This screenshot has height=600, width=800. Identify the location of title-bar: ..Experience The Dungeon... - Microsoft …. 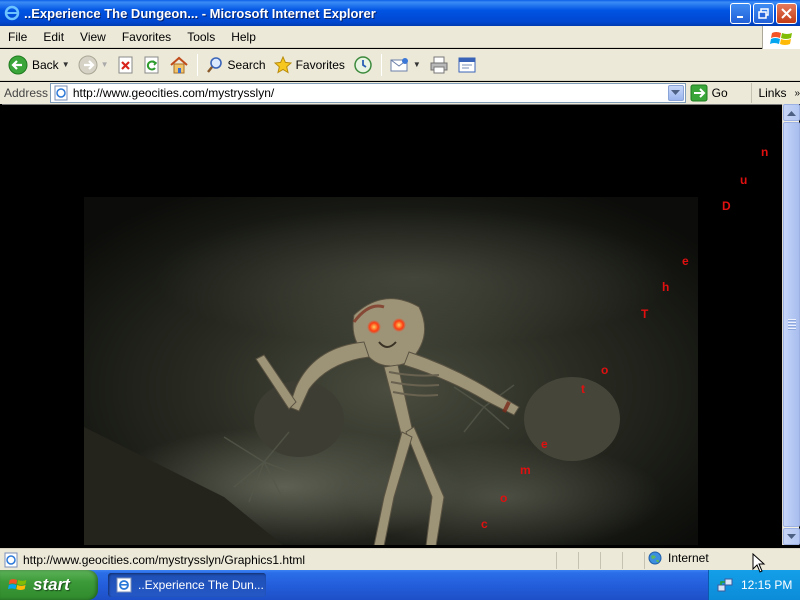
(400, 13).